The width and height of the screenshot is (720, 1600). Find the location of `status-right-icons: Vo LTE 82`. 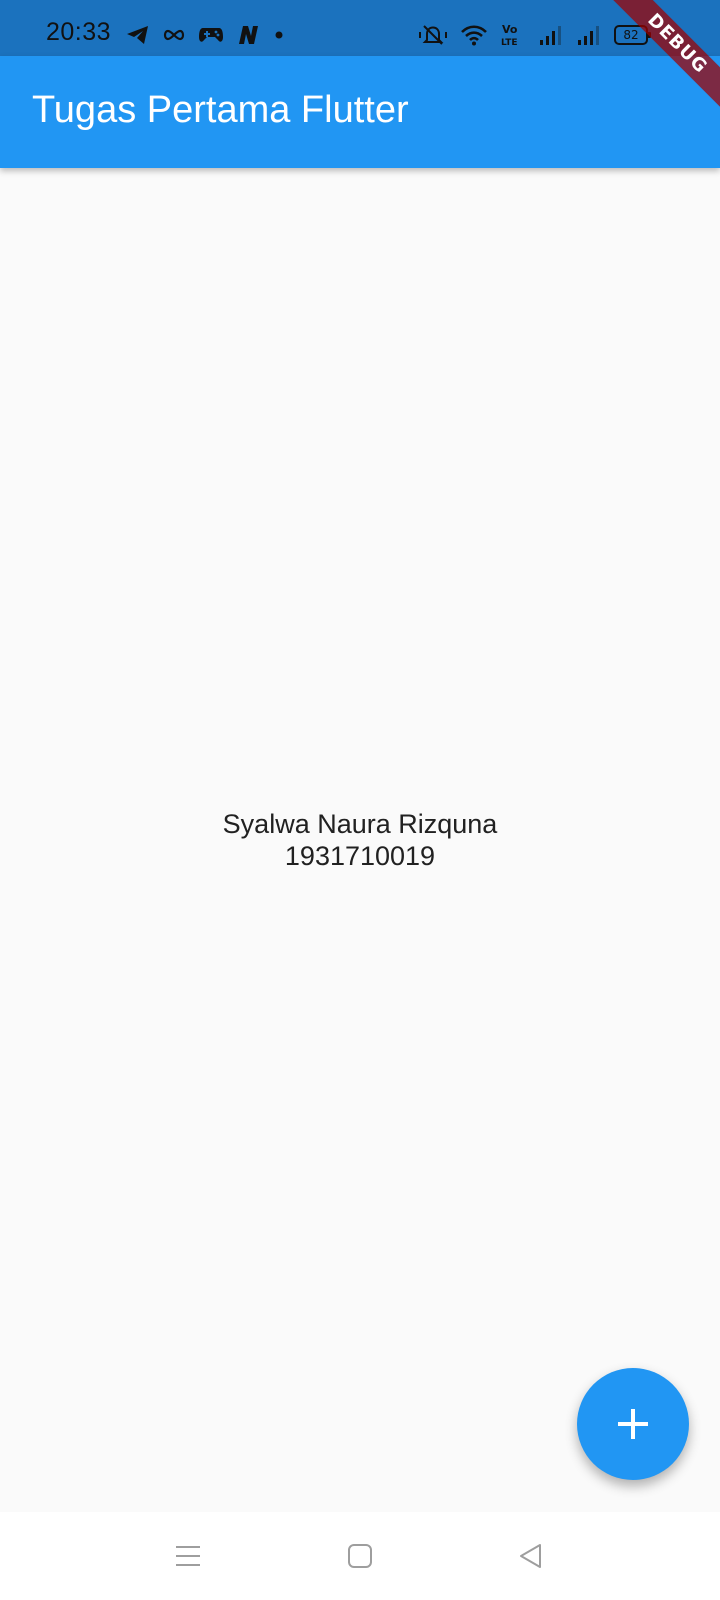

status-right-icons: Vo LTE 82 is located at coordinates (534, 35).